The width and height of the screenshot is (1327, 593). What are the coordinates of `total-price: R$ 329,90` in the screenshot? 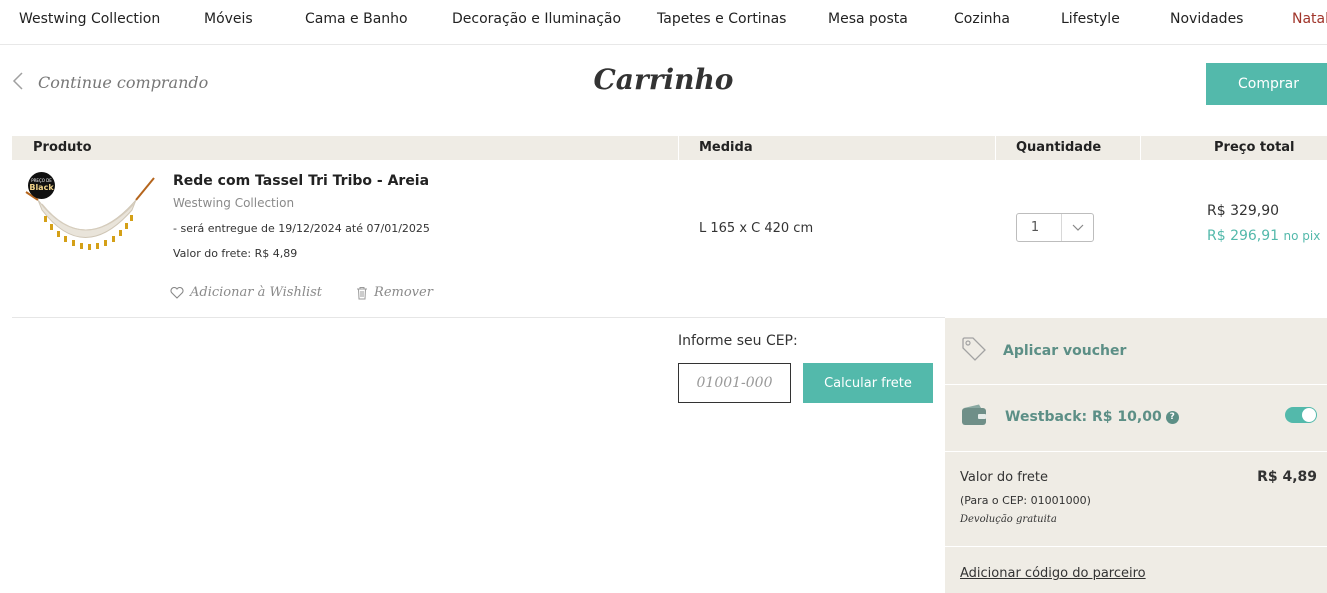 It's located at (1243, 211).